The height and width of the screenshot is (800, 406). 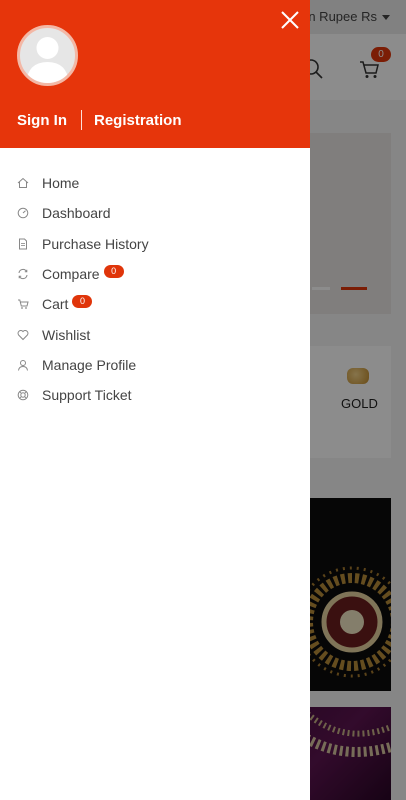 I want to click on divider, so click(x=81, y=120).